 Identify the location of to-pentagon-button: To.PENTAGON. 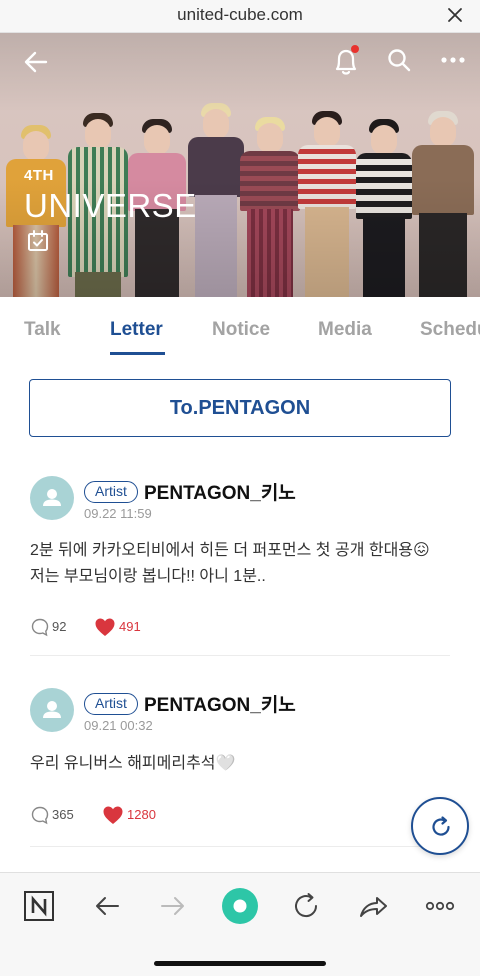
(240, 408).